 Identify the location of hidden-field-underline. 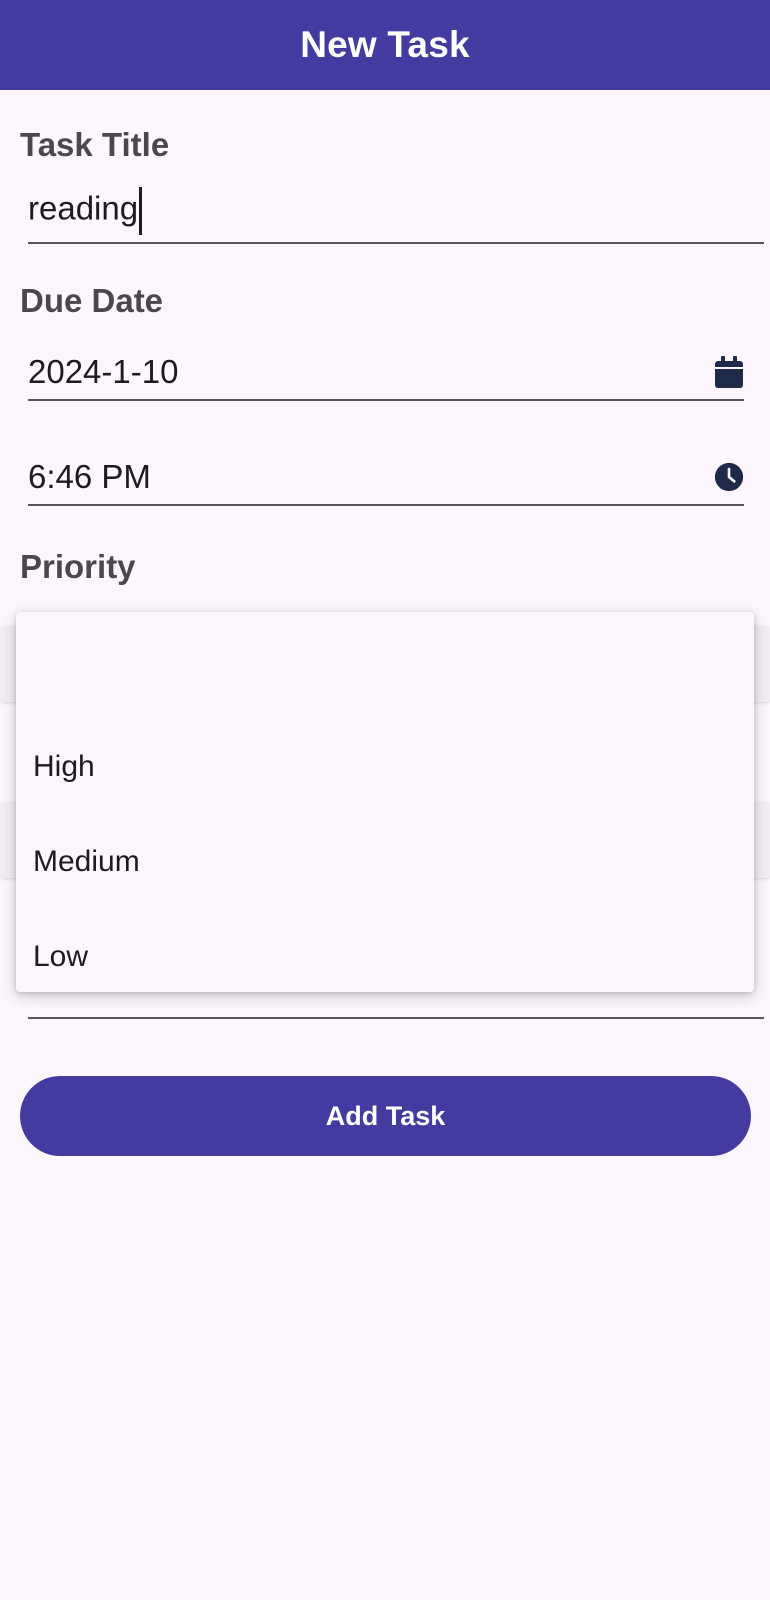
(396, 1018).